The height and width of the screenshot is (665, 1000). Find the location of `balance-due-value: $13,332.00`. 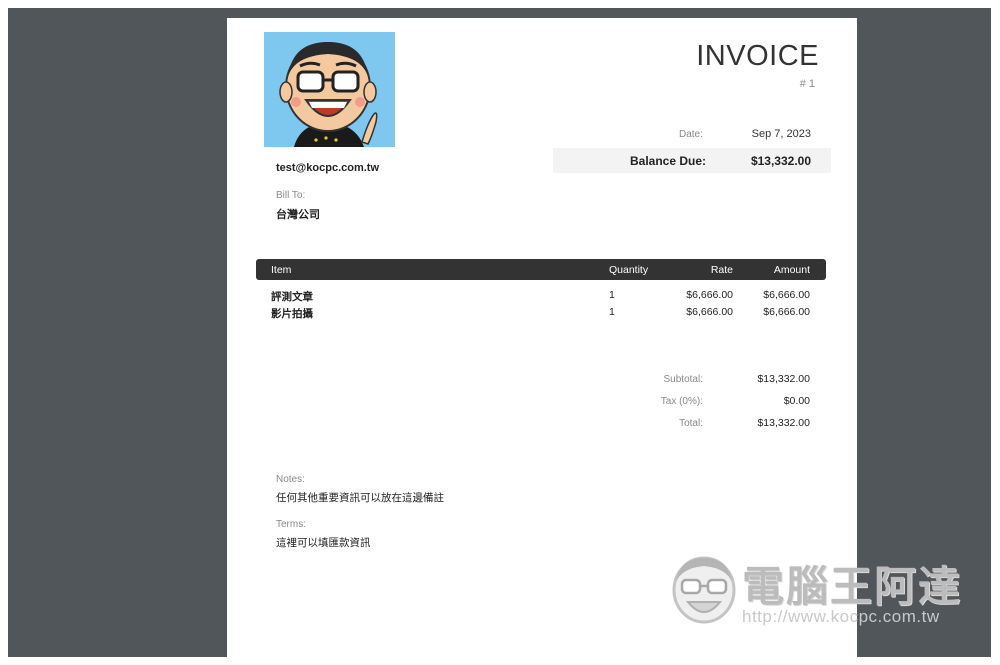

balance-due-value: $13,332.00 is located at coordinates (780, 161).